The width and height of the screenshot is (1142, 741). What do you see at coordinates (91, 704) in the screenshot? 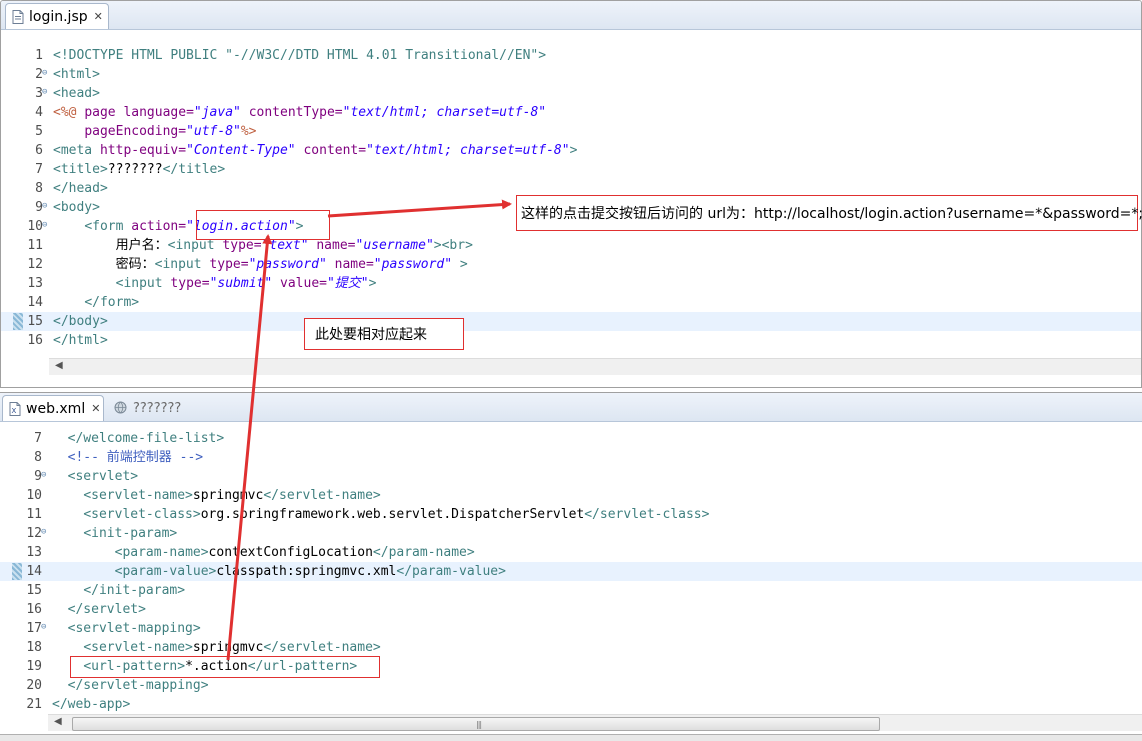
I see `code-text: </web-app>` at bounding box center [91, 704].